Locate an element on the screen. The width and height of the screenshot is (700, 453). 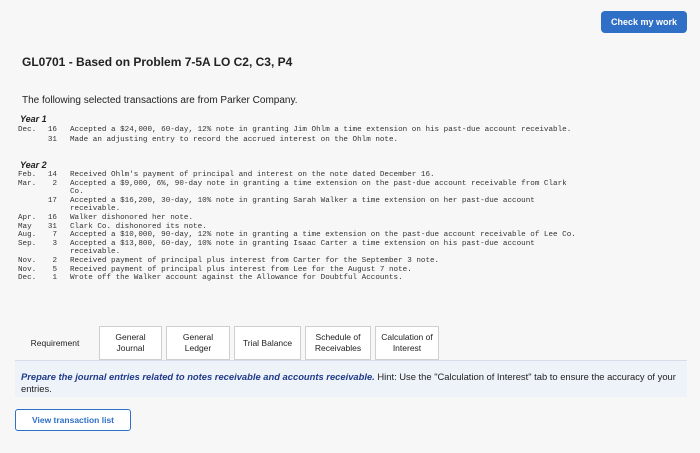
view-transaction-list-button: View transaction list is located at coordinates (73, 420).